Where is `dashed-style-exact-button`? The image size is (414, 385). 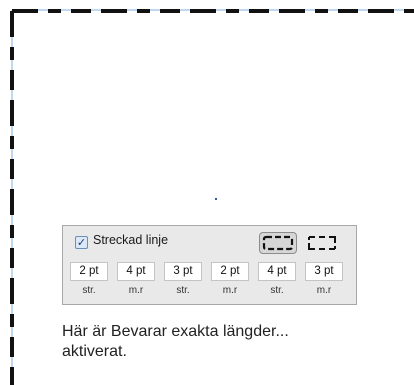 dashed-style-exact-button is located at coordinates (278, 243).